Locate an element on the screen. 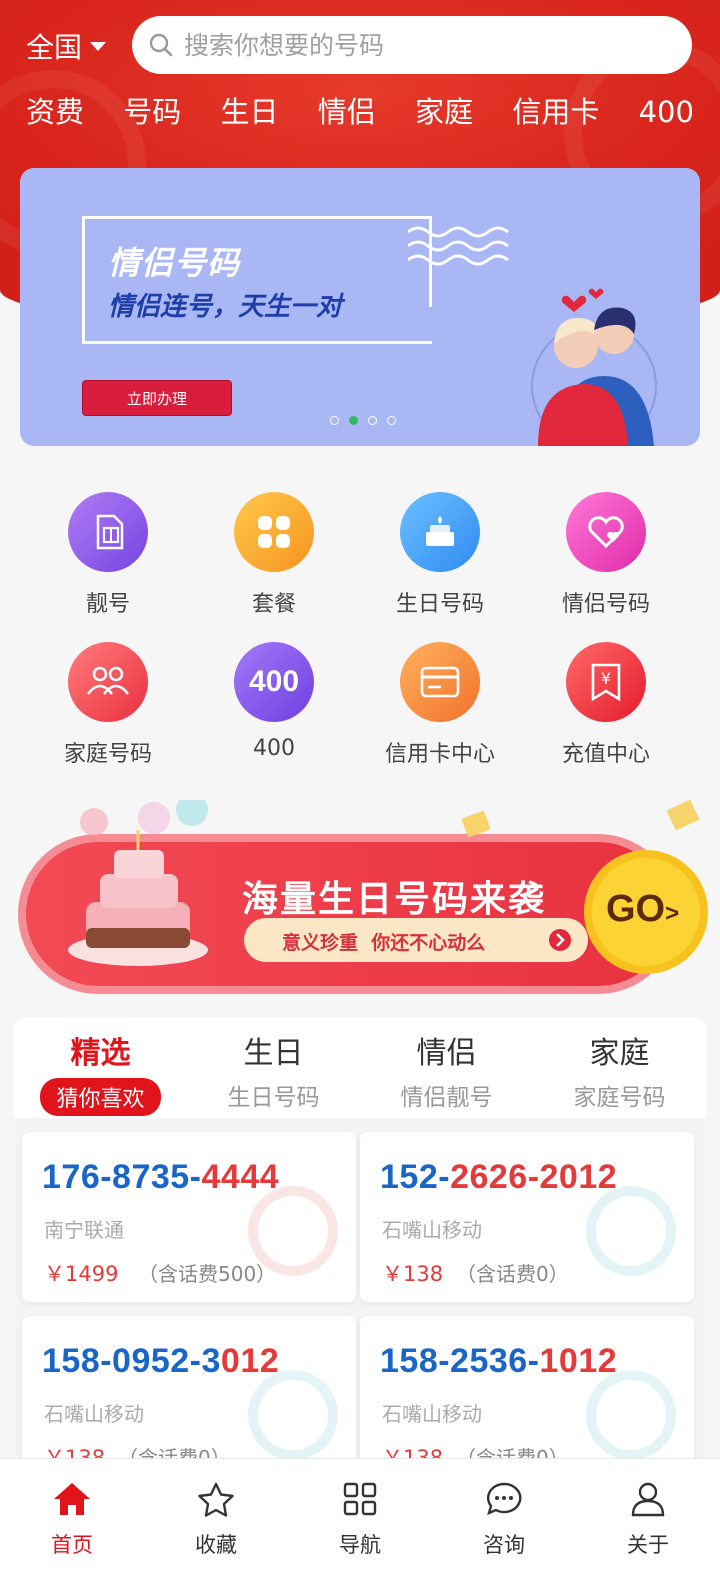  phone-number: 152-2626-2012 is located at coordinates (498, 1177).